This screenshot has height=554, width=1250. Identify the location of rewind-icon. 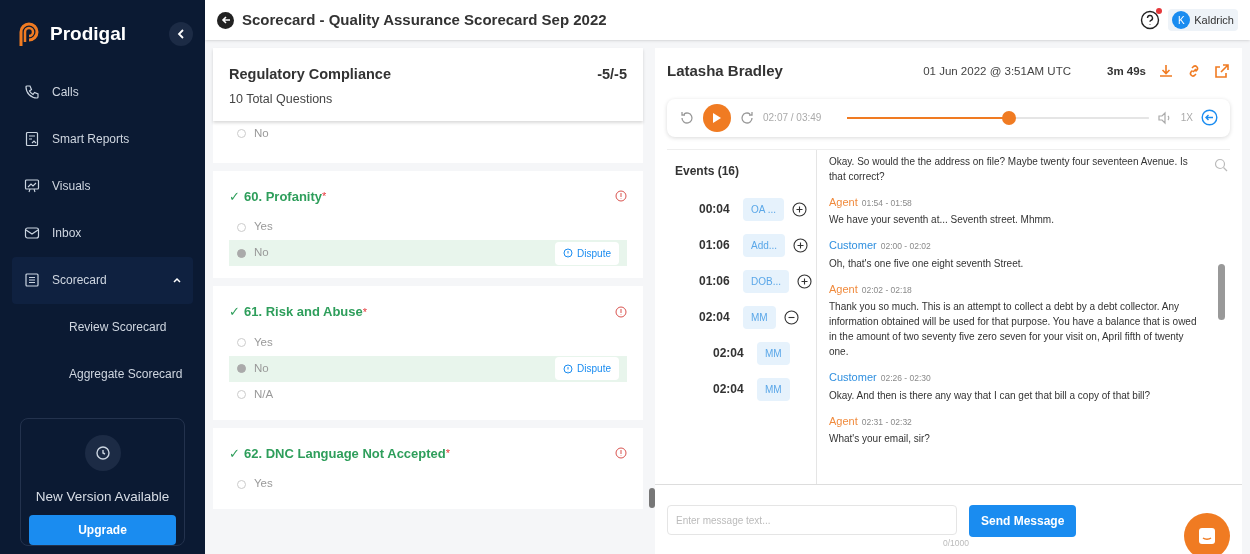
(687, 117).